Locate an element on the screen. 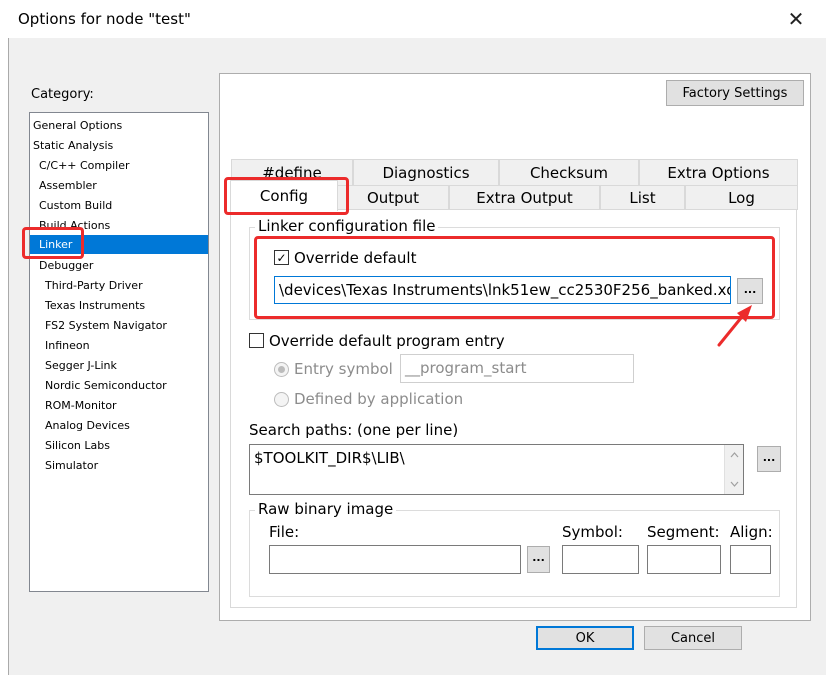 This screenshot has height=675, width=826. ok-button: OK is located at coordinates (585, 638).